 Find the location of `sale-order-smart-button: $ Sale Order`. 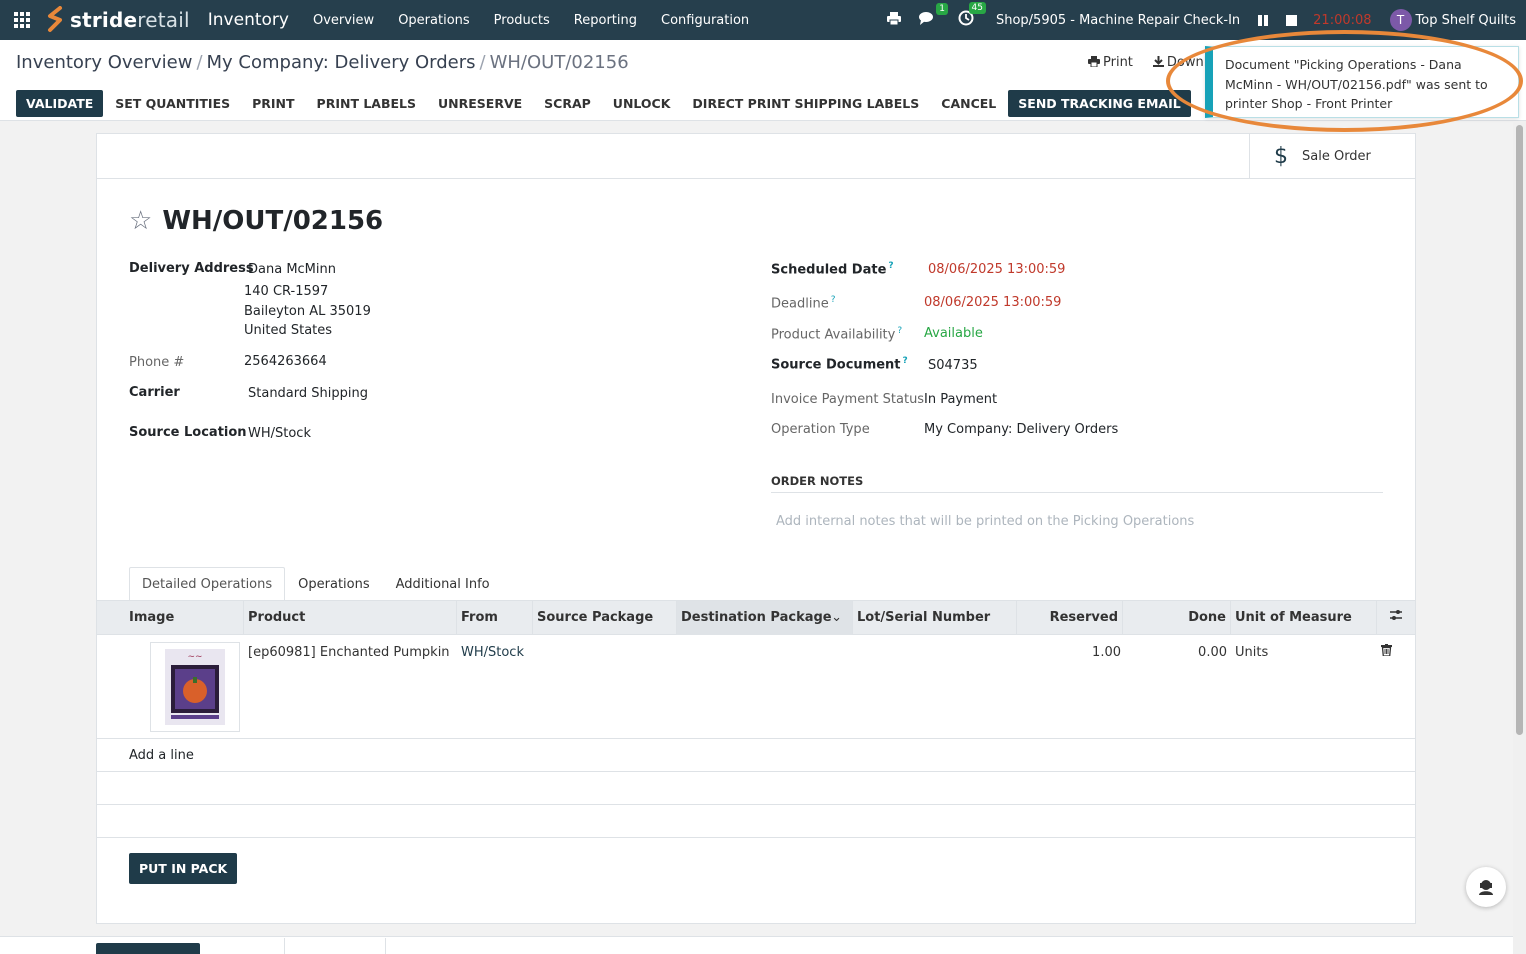

sale-order-smart-button: $ Sale Order is located at coordinates (1332, 156).